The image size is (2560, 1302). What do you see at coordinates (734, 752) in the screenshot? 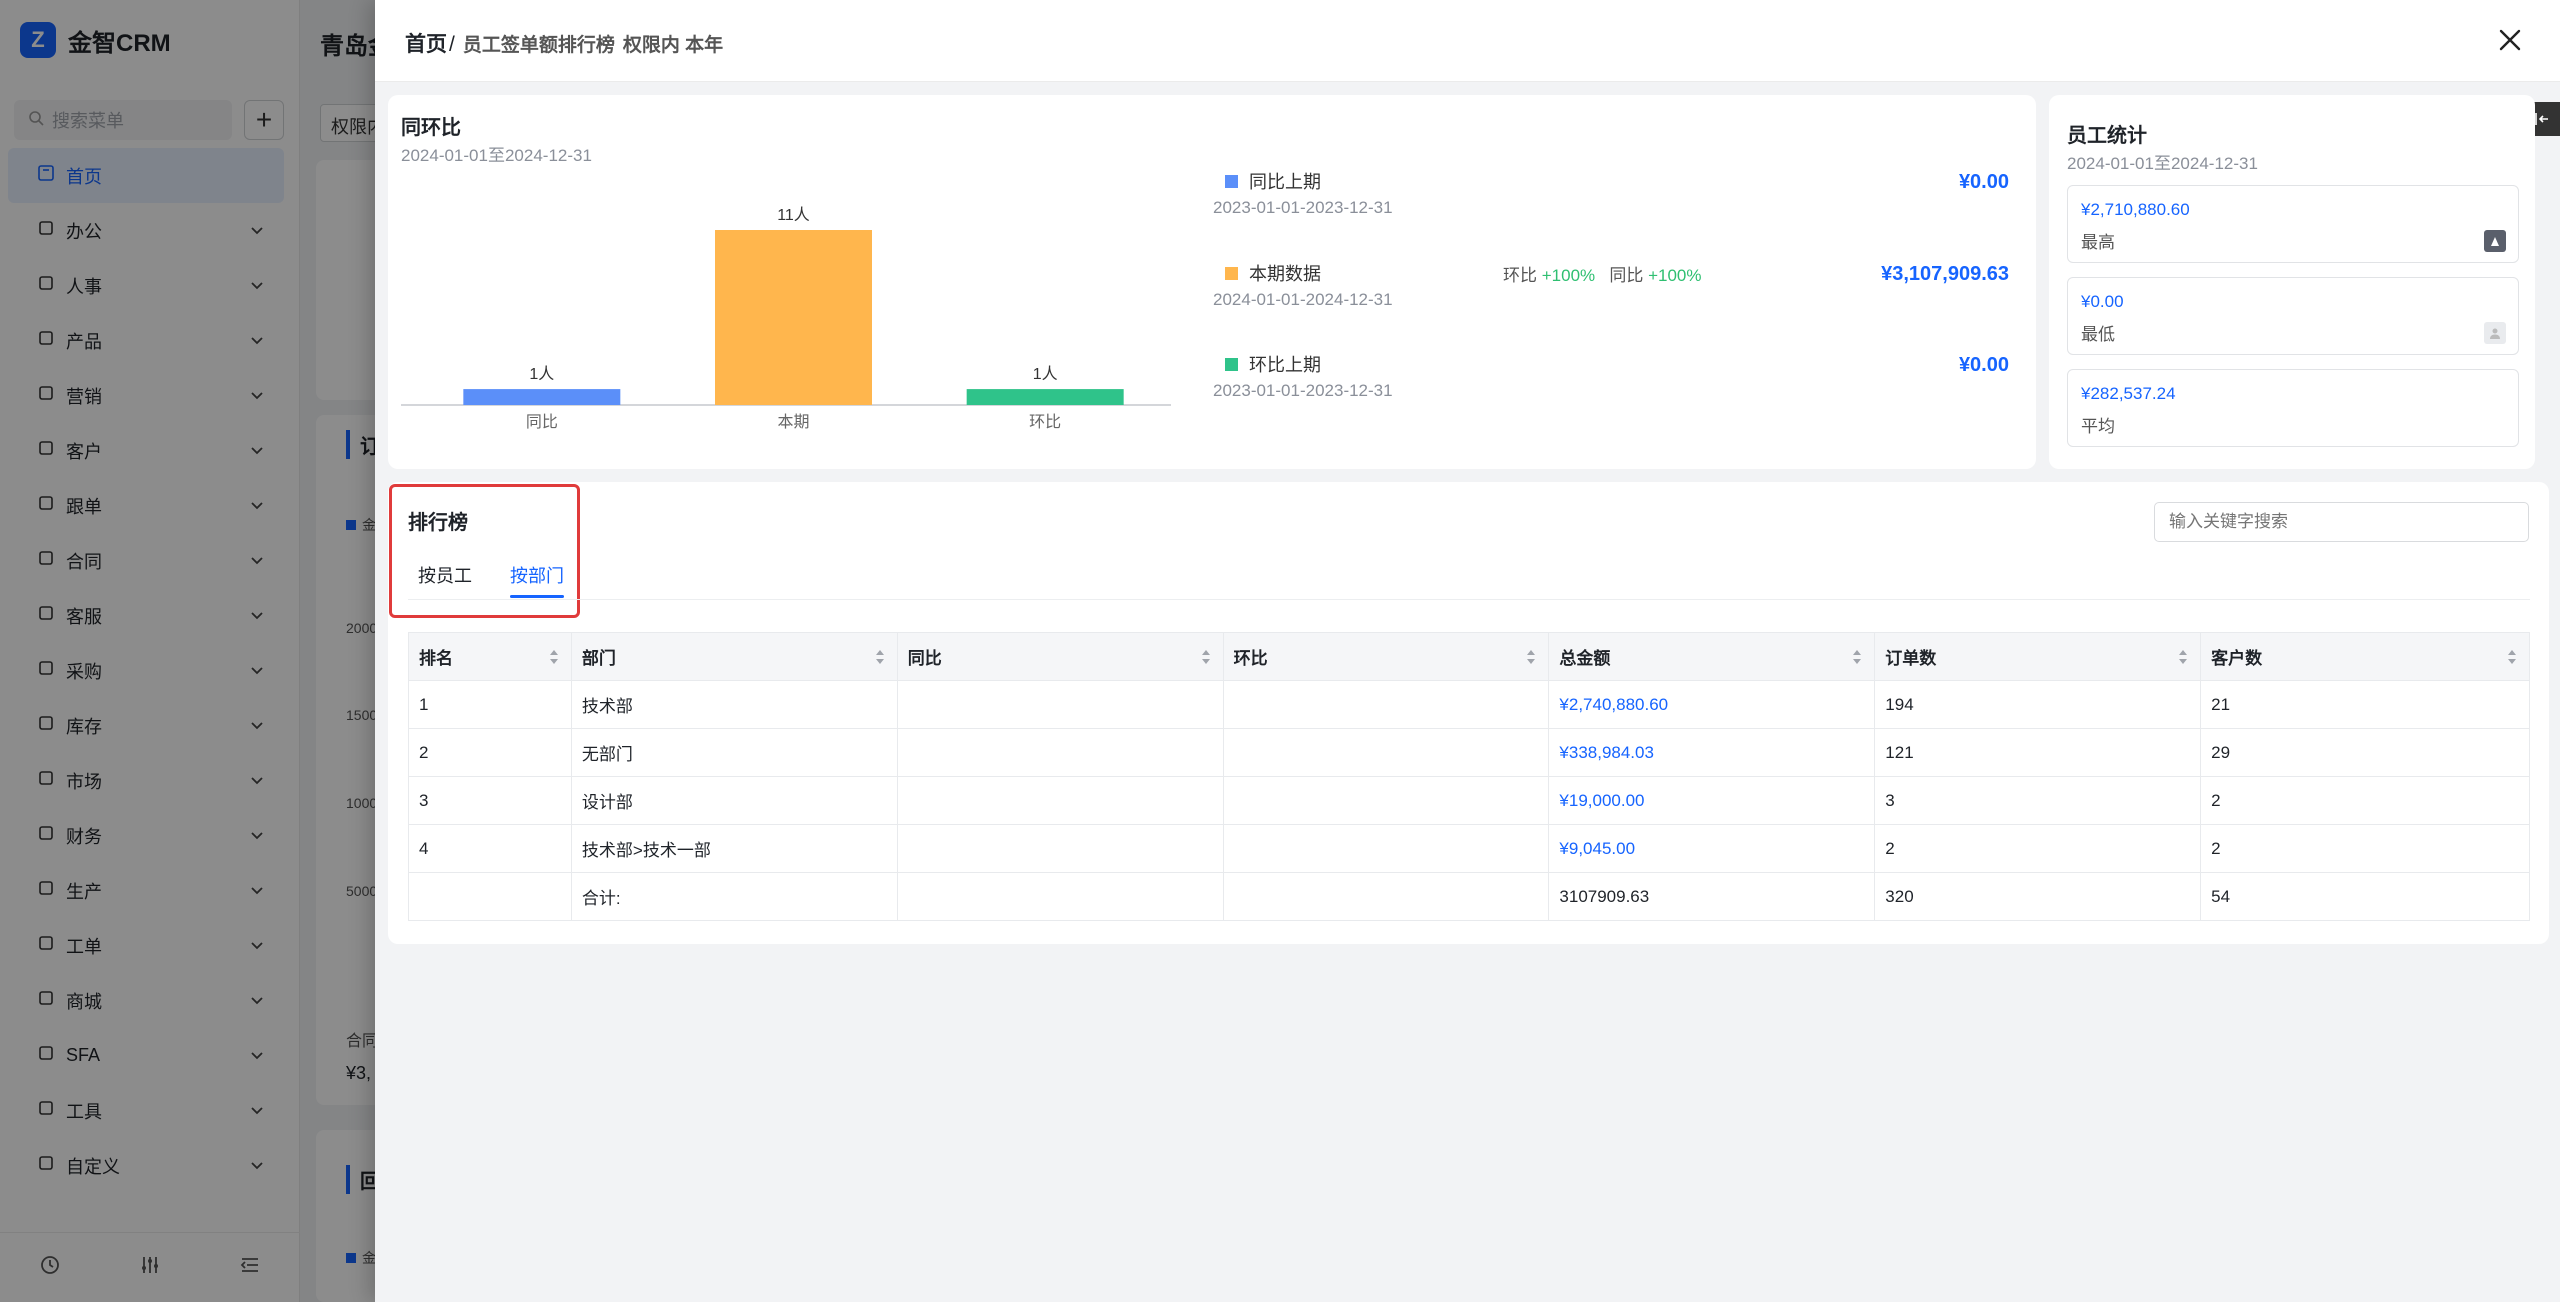
I see `table-cell: 无部门` at bounding box center [734, 752].